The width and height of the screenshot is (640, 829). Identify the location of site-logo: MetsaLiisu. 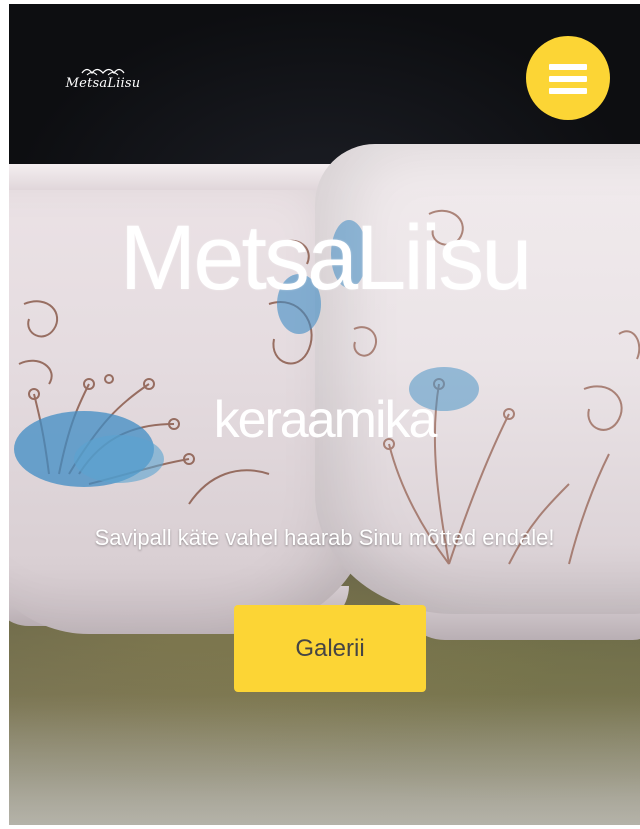
(103, 84).